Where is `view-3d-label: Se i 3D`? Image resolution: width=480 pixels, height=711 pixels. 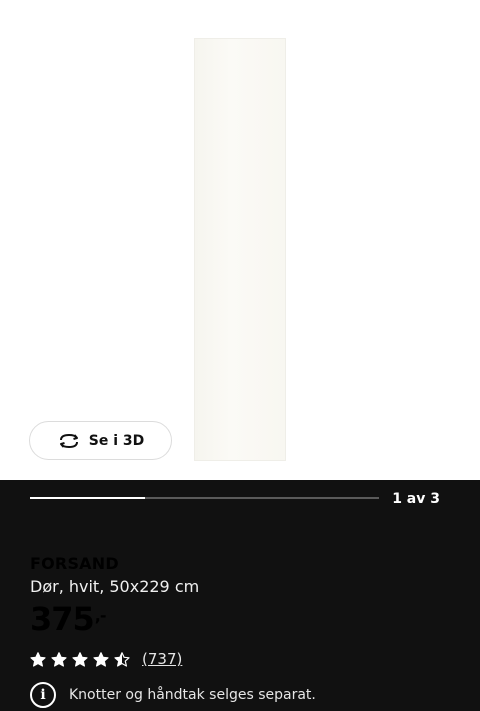
view-3d-label: Se i 3D is located at coordinates (116, 440).